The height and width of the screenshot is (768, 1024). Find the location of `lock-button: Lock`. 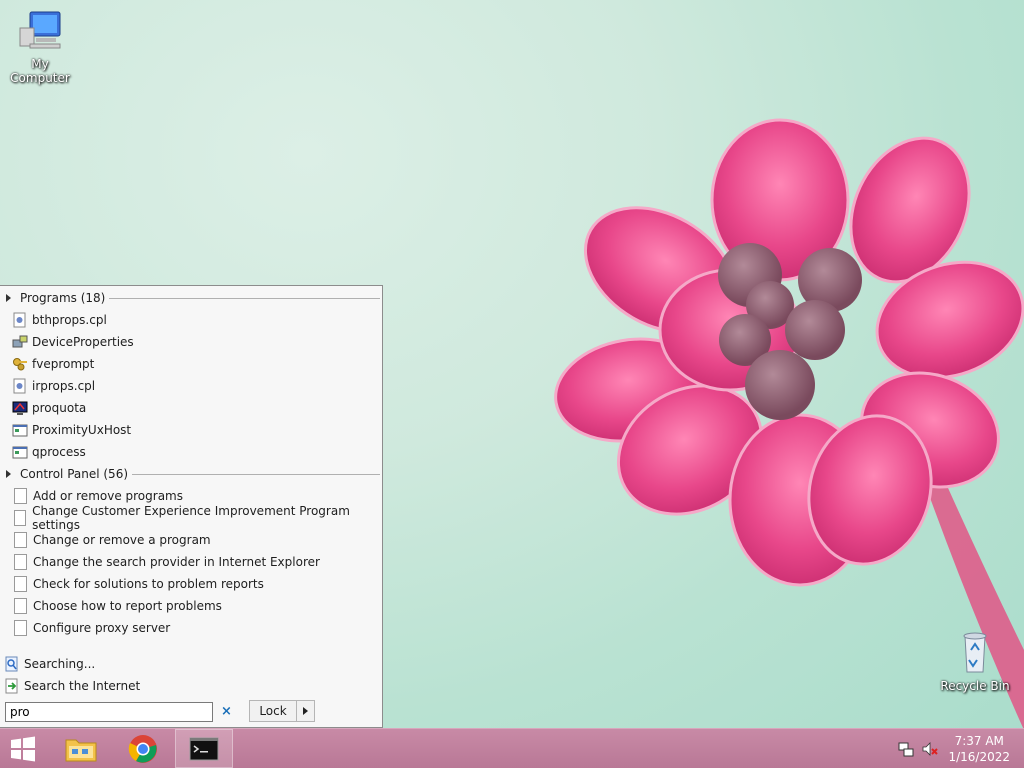

lock-button: Lock is located at coordinates (273, 711).